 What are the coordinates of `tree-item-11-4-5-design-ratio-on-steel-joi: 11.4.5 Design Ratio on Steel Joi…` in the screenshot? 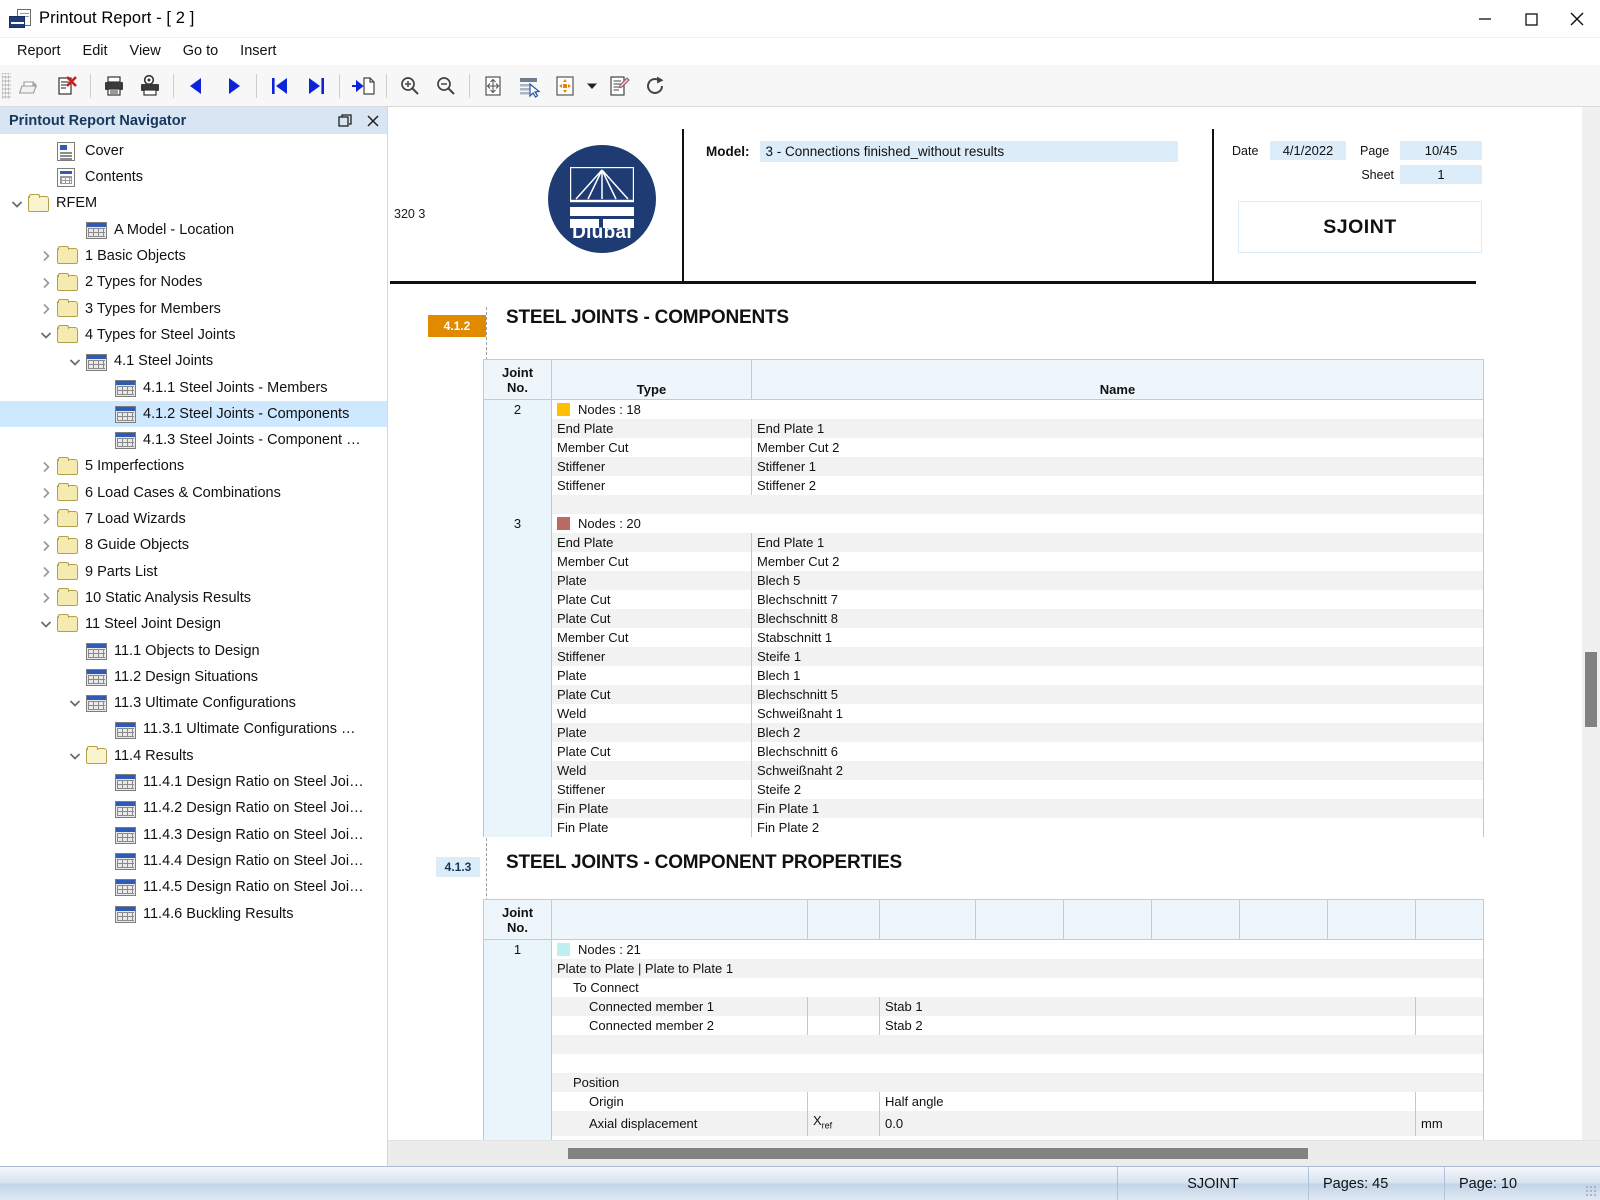 It's located at (193, 887).